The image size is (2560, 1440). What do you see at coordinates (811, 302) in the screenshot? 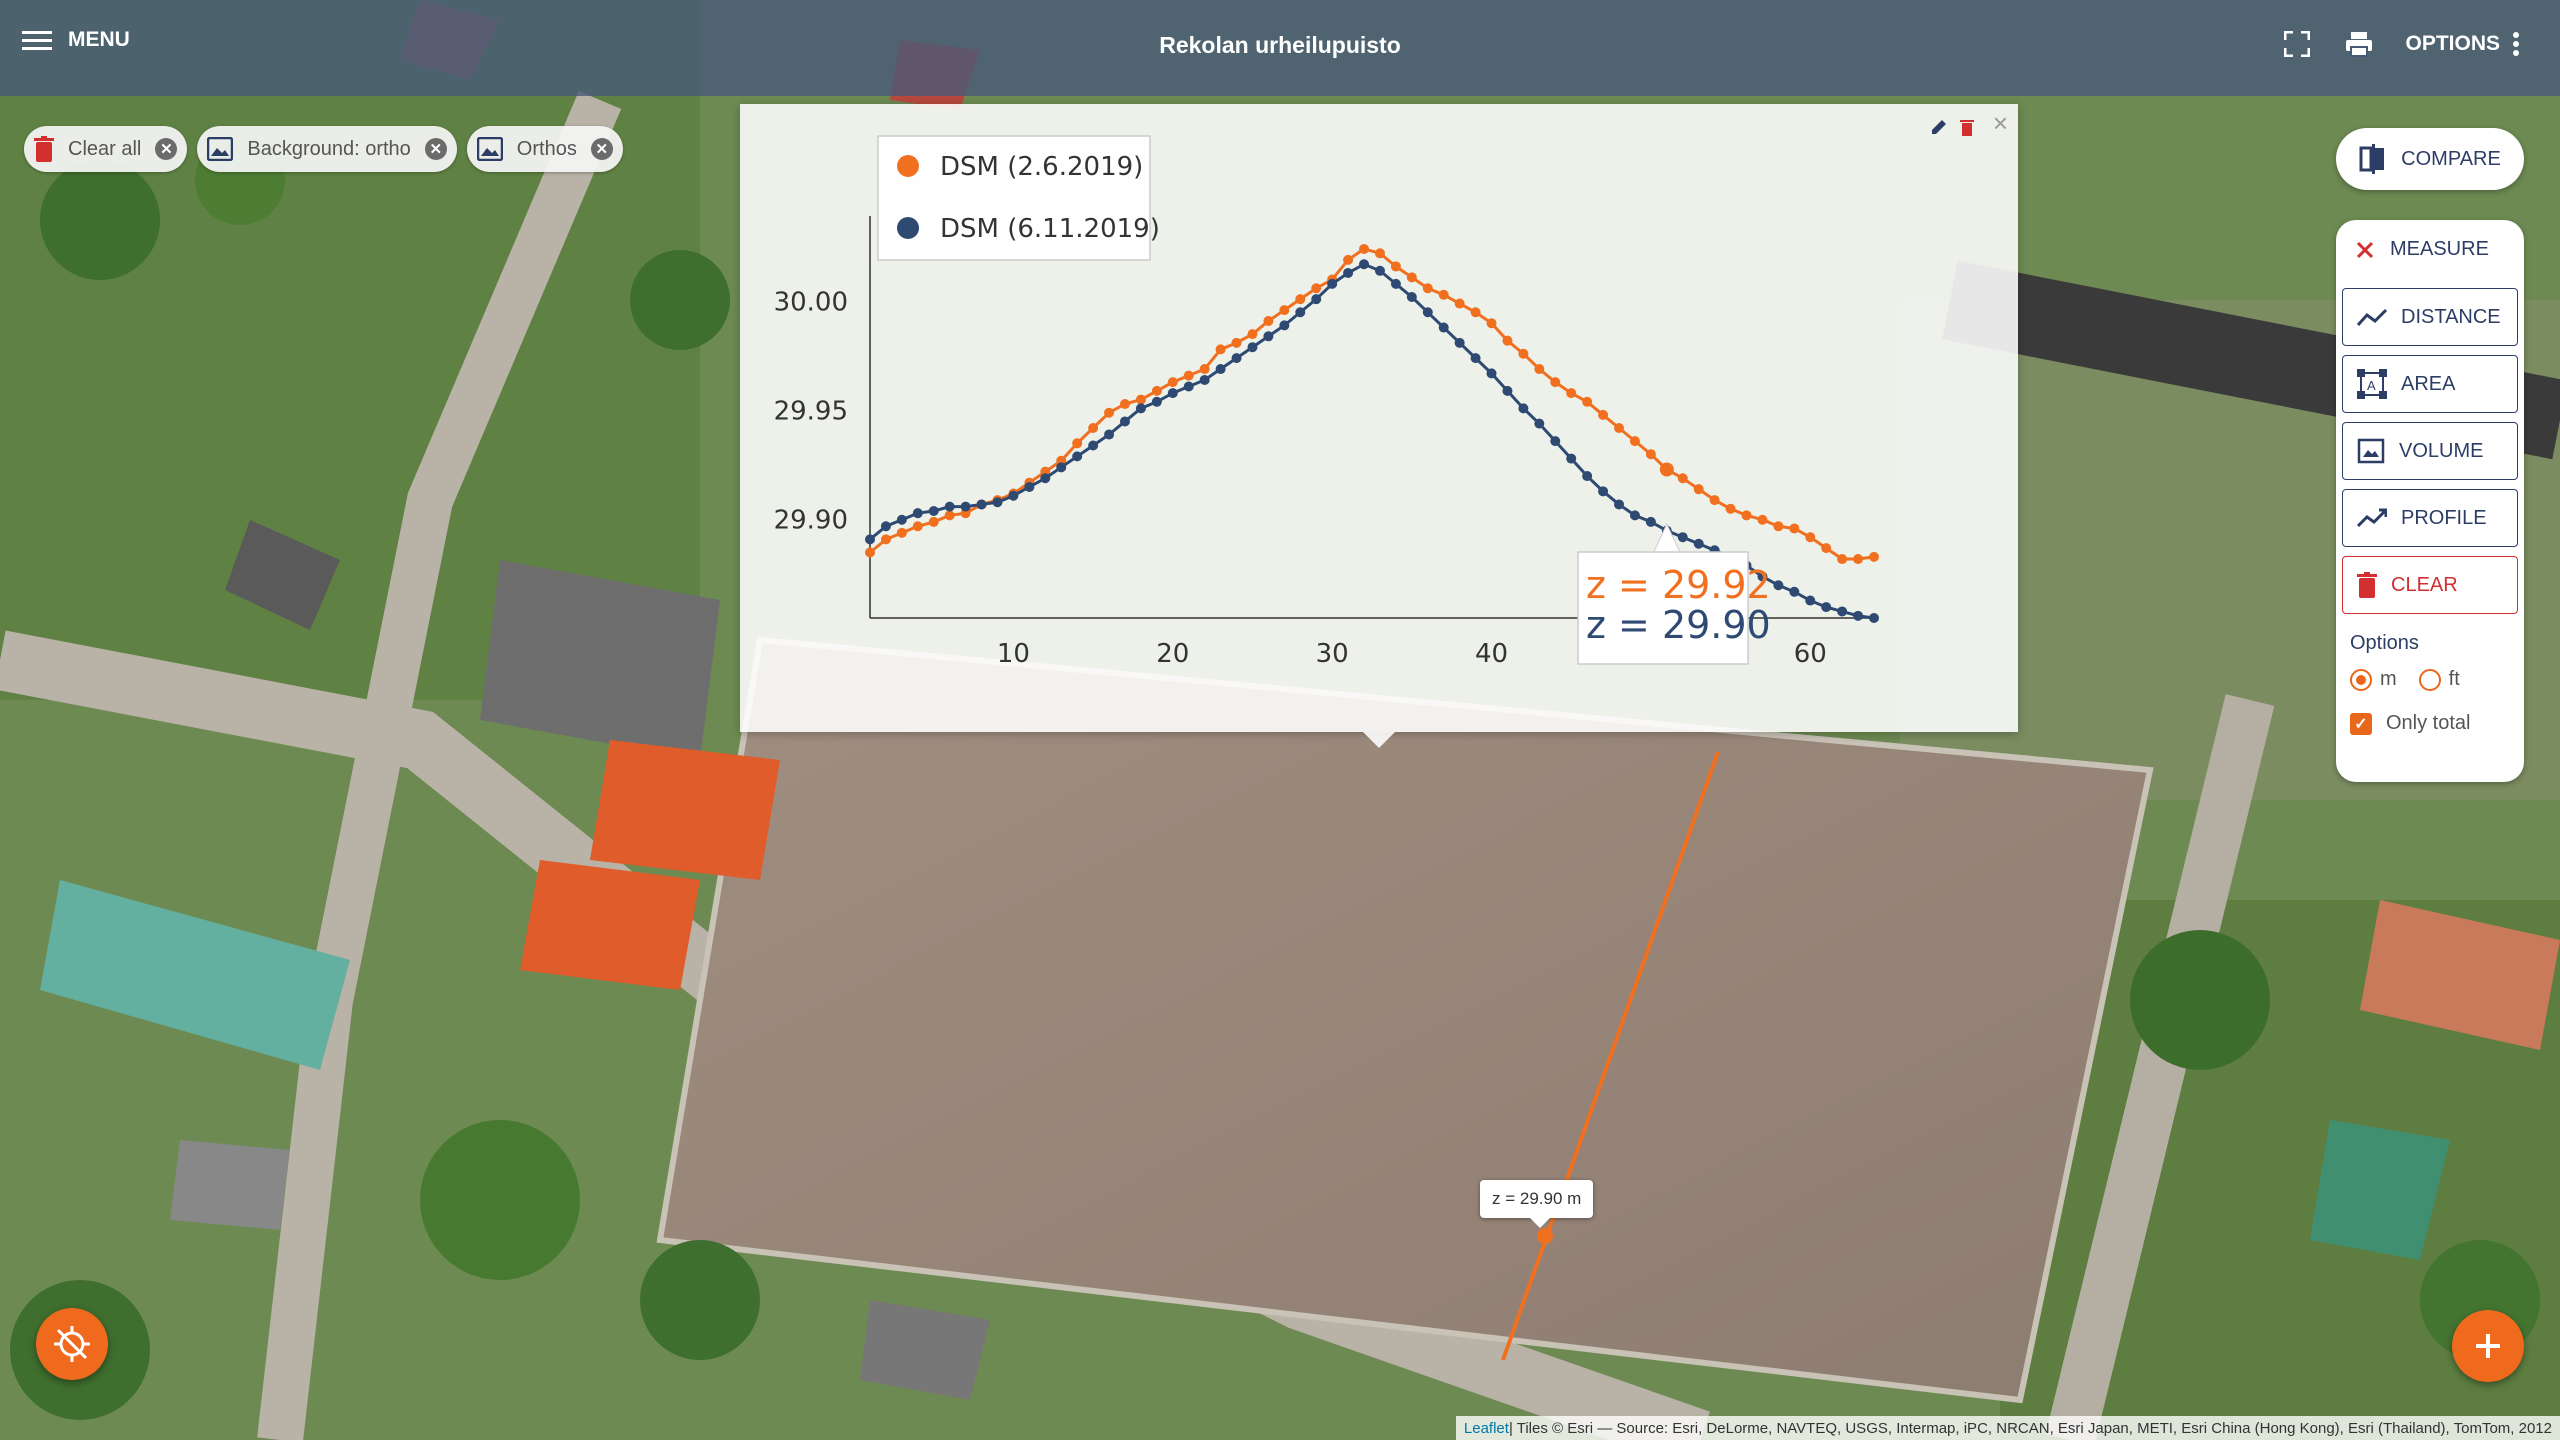
I see `y-tick-label: 30.00` at bounding box center [811, 302].